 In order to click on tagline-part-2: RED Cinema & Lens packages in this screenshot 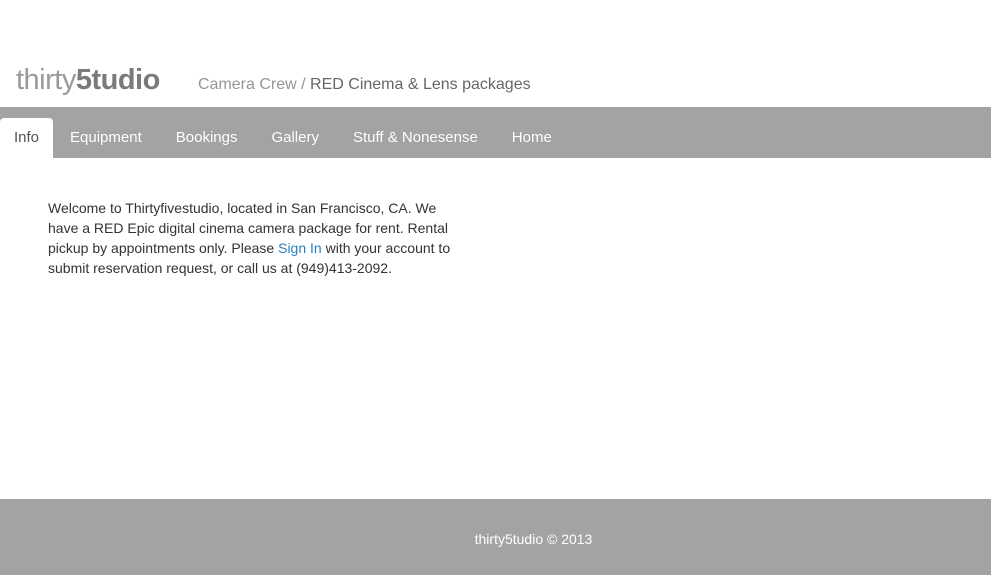, I will do `click(420, 84)`.